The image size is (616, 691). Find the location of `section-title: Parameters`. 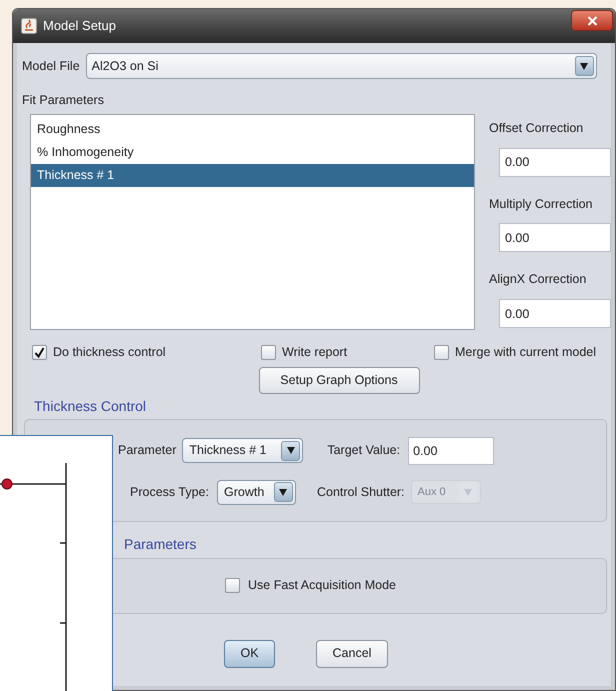

section-title: Parameters is located at coordinates (161, 544).